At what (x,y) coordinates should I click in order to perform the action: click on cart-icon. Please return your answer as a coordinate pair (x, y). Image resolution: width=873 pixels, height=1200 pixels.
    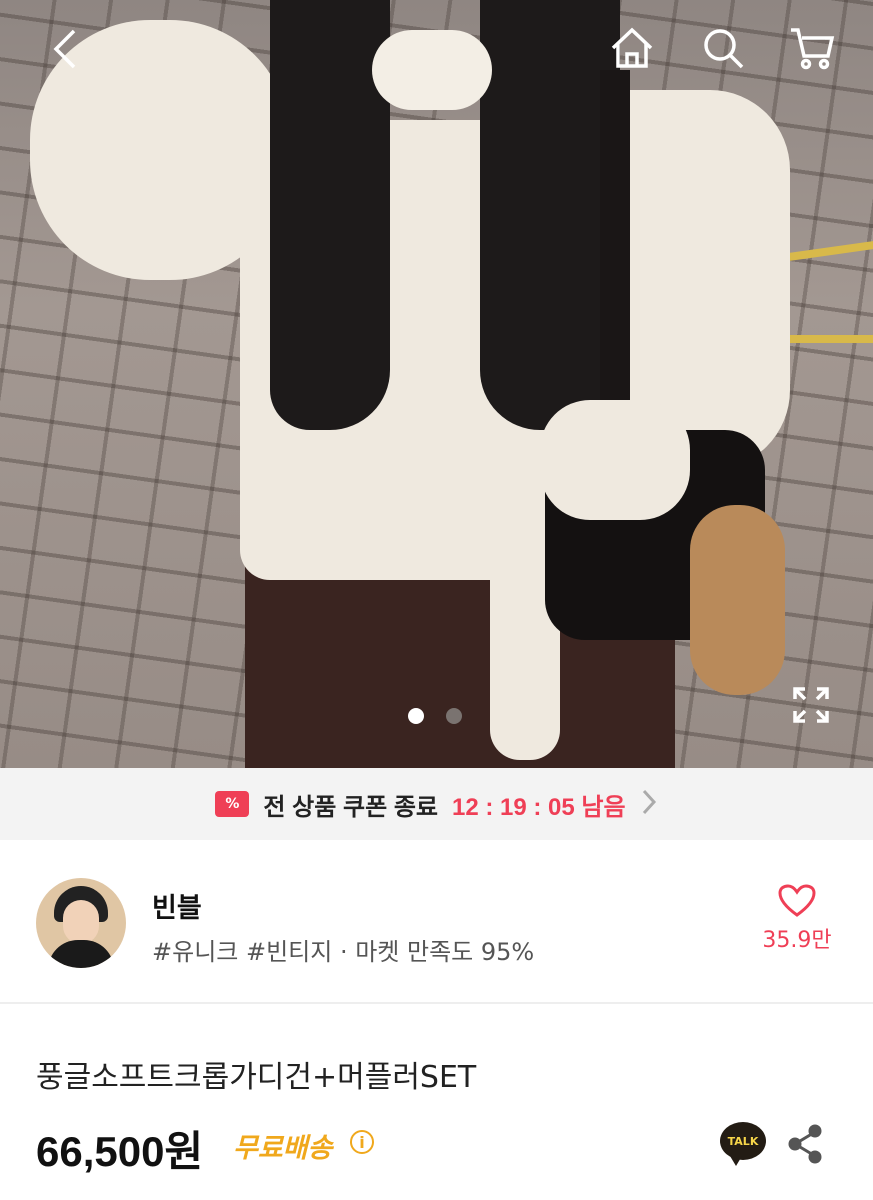
    Looking at the image, I should click on (813, 49).